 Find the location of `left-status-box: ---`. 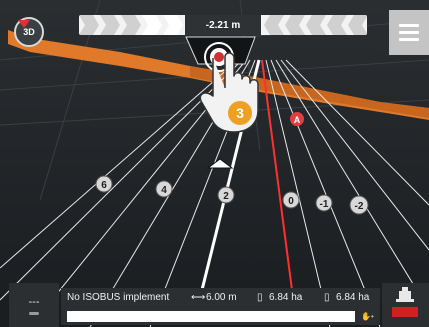

left-status-box: --- is located at coordinates (34, 305).